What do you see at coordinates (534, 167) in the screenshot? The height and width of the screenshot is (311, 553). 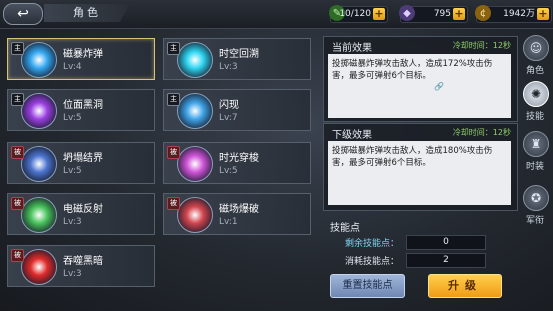 I see `side-tab-label: 时装` at bounding box center [534, 167].